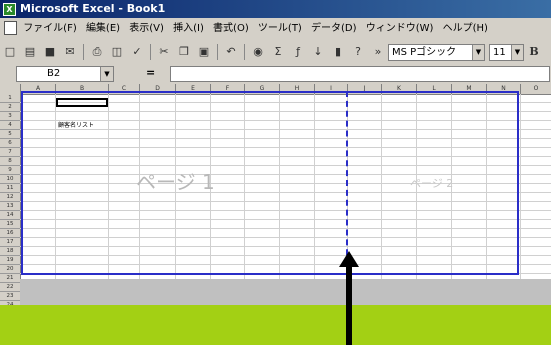  Describe the element at coordinates (9, 9) in the screenshot. I see `excel-app-icon: X` at that location.